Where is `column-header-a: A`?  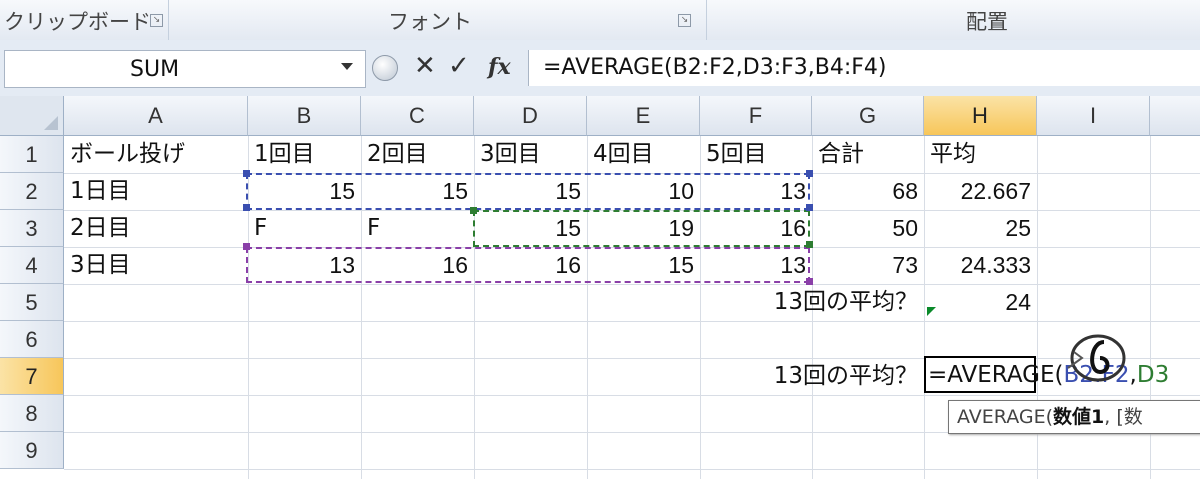
column-header-a: A is located at coordinates (156, 116).